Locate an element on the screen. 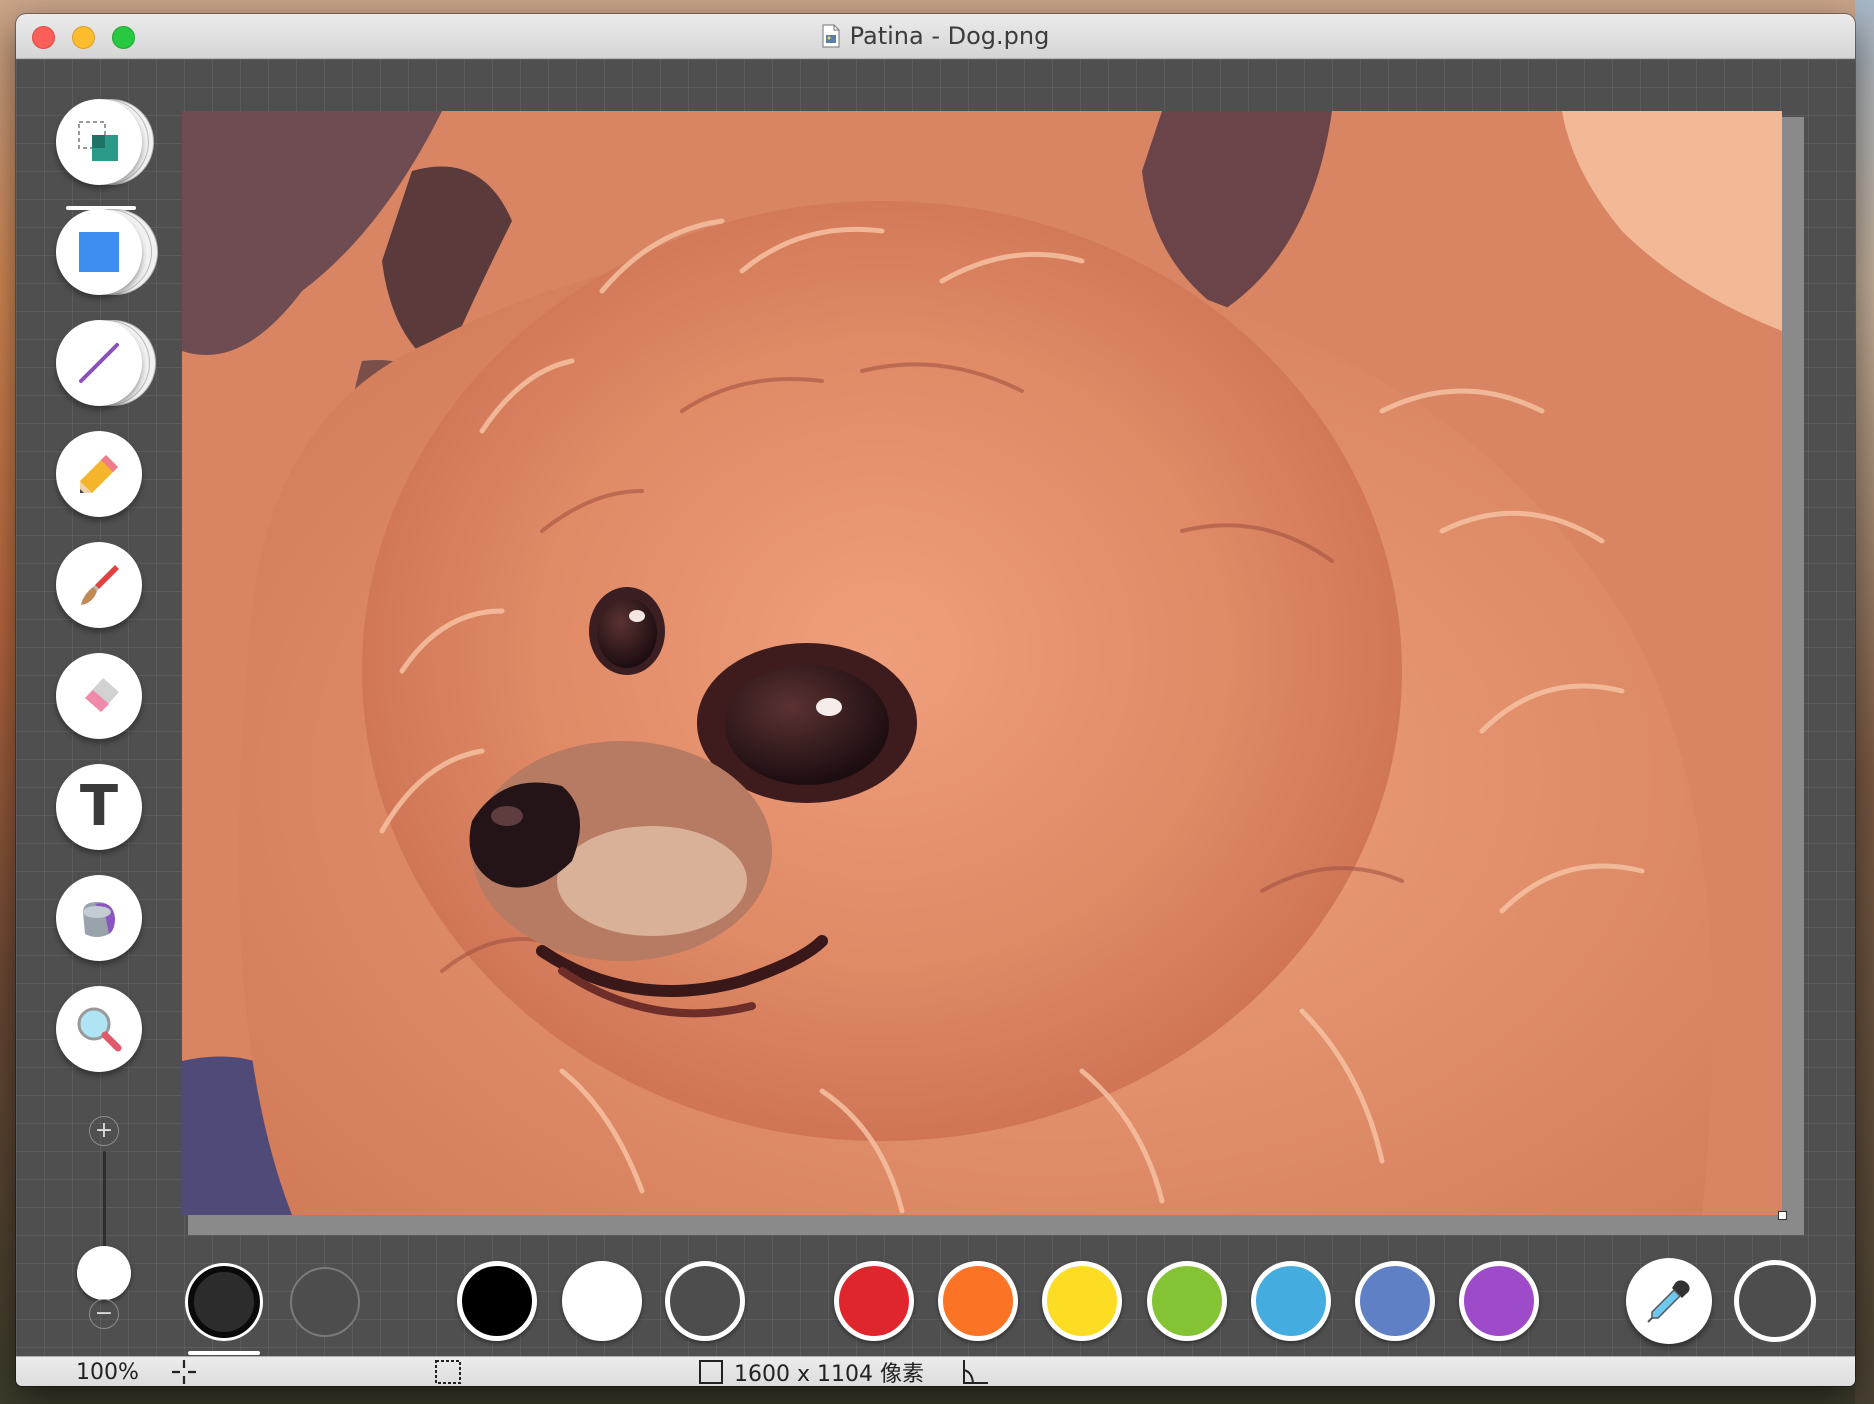 The width and height of the screenshot is (1874, 1404). swatch-purple is located at coordinates (1499, 1301).